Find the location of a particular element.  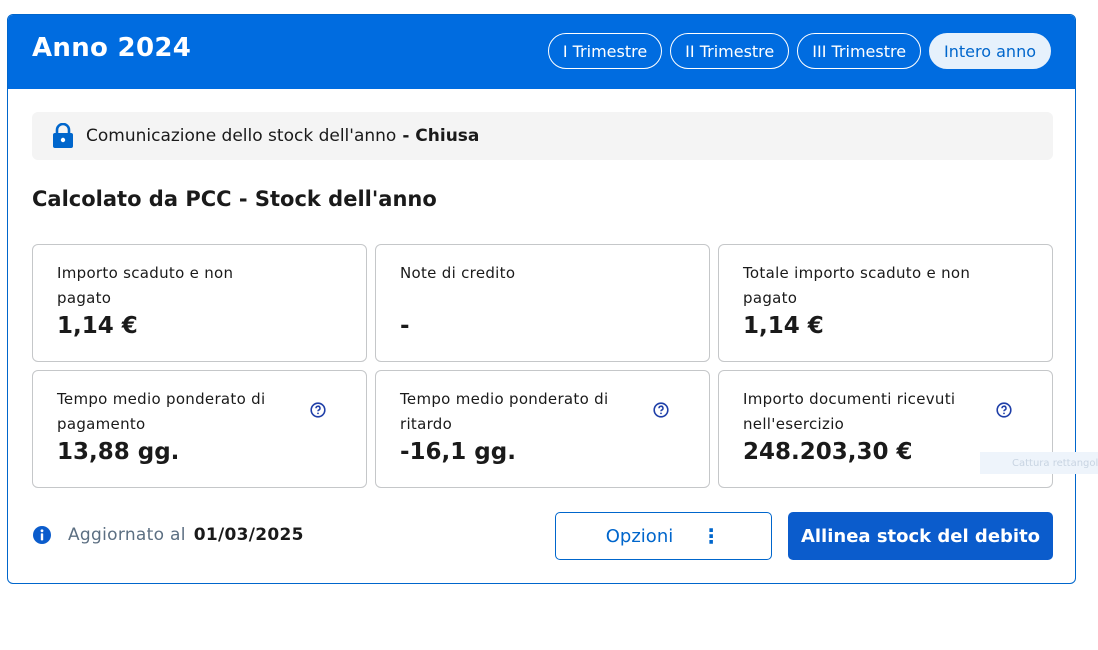

metric-label: Totale importo scaduto e non pagato is located at coordinates (857, 285).